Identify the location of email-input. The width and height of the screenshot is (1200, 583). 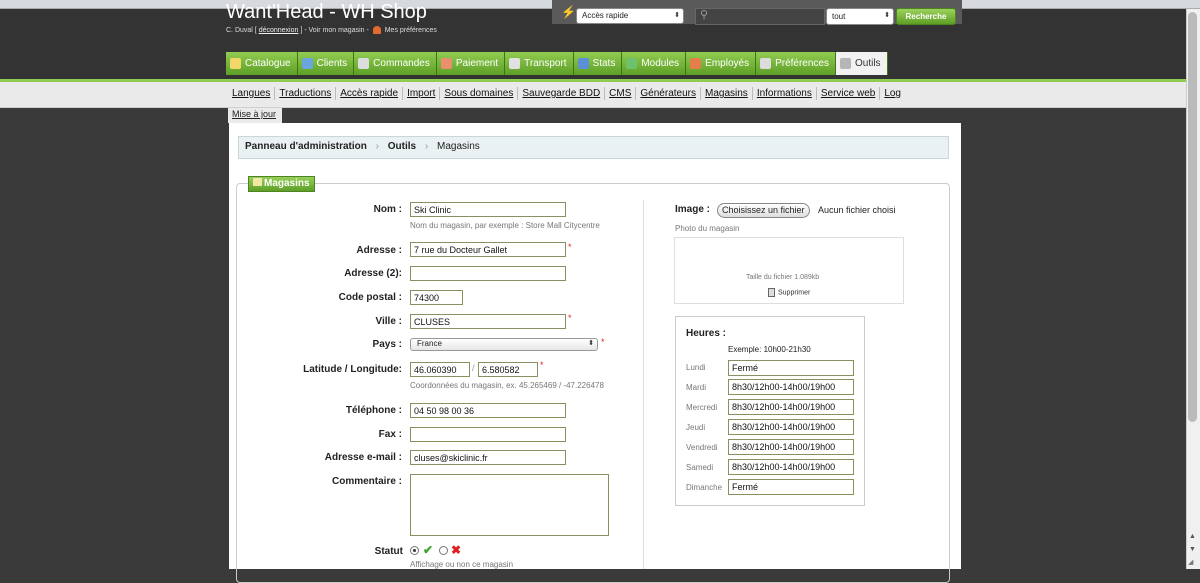
(488, 457).